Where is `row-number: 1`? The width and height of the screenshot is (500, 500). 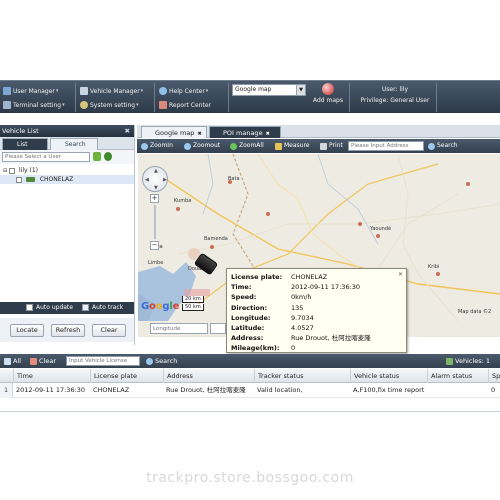
row-number: 1 is located at coordinates (6, 390).